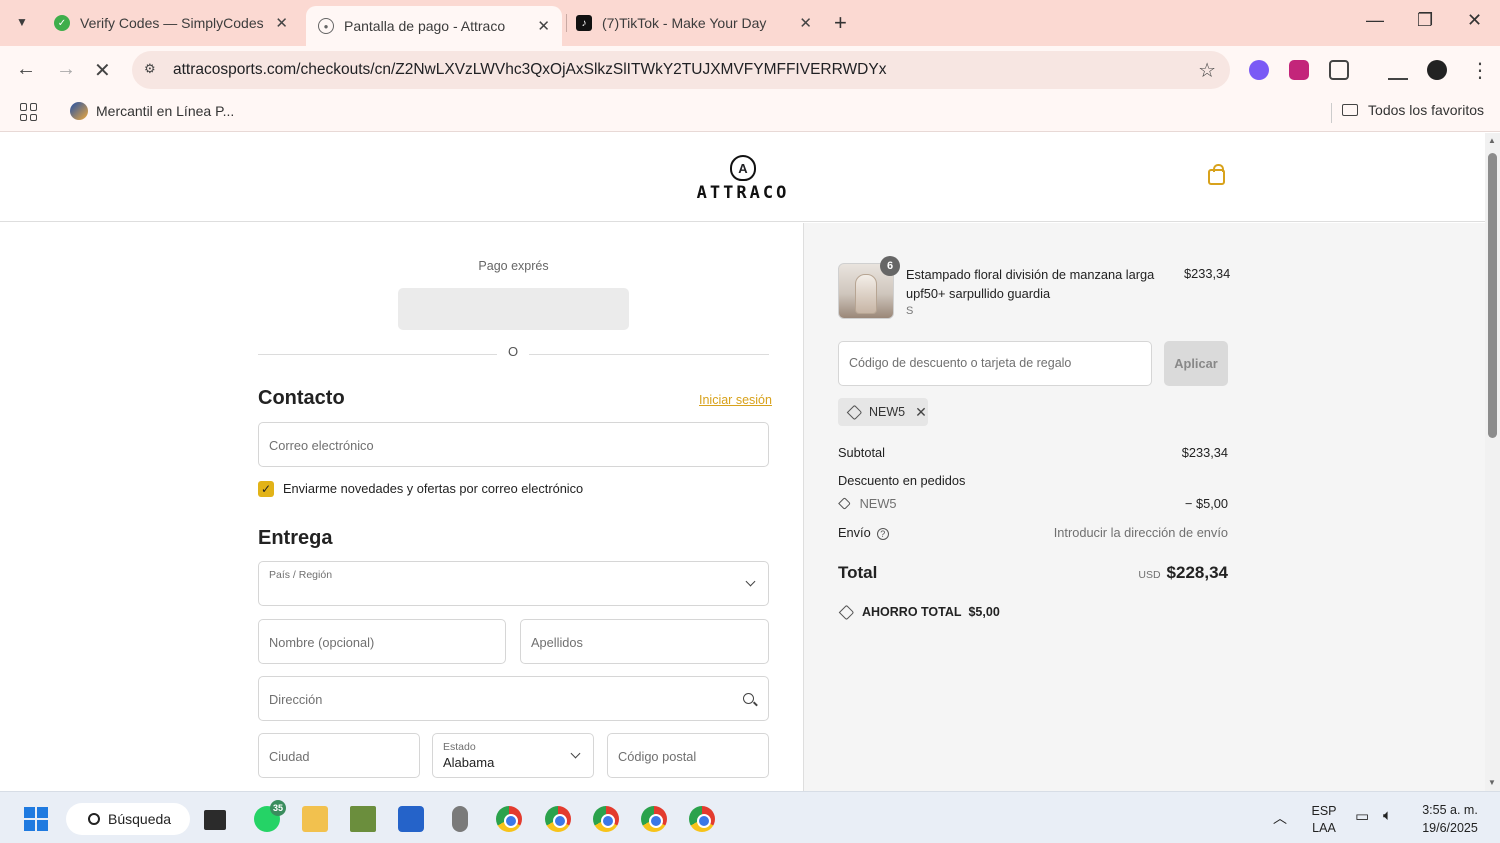 Image resolution: width=1500 pixels, height=843 pixels. What do you see at coordinates (128, 819) in the screenshot?
I see `taskbar-search: Búsqueda` at bounding box center [128, 819].